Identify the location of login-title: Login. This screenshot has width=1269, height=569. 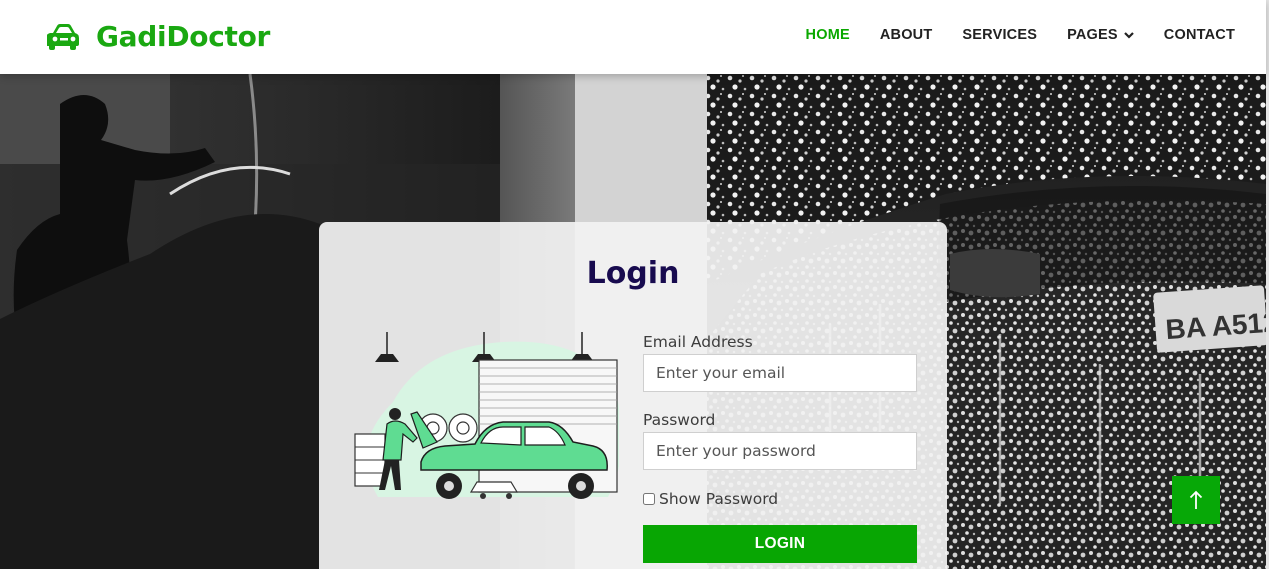
(633, 273).